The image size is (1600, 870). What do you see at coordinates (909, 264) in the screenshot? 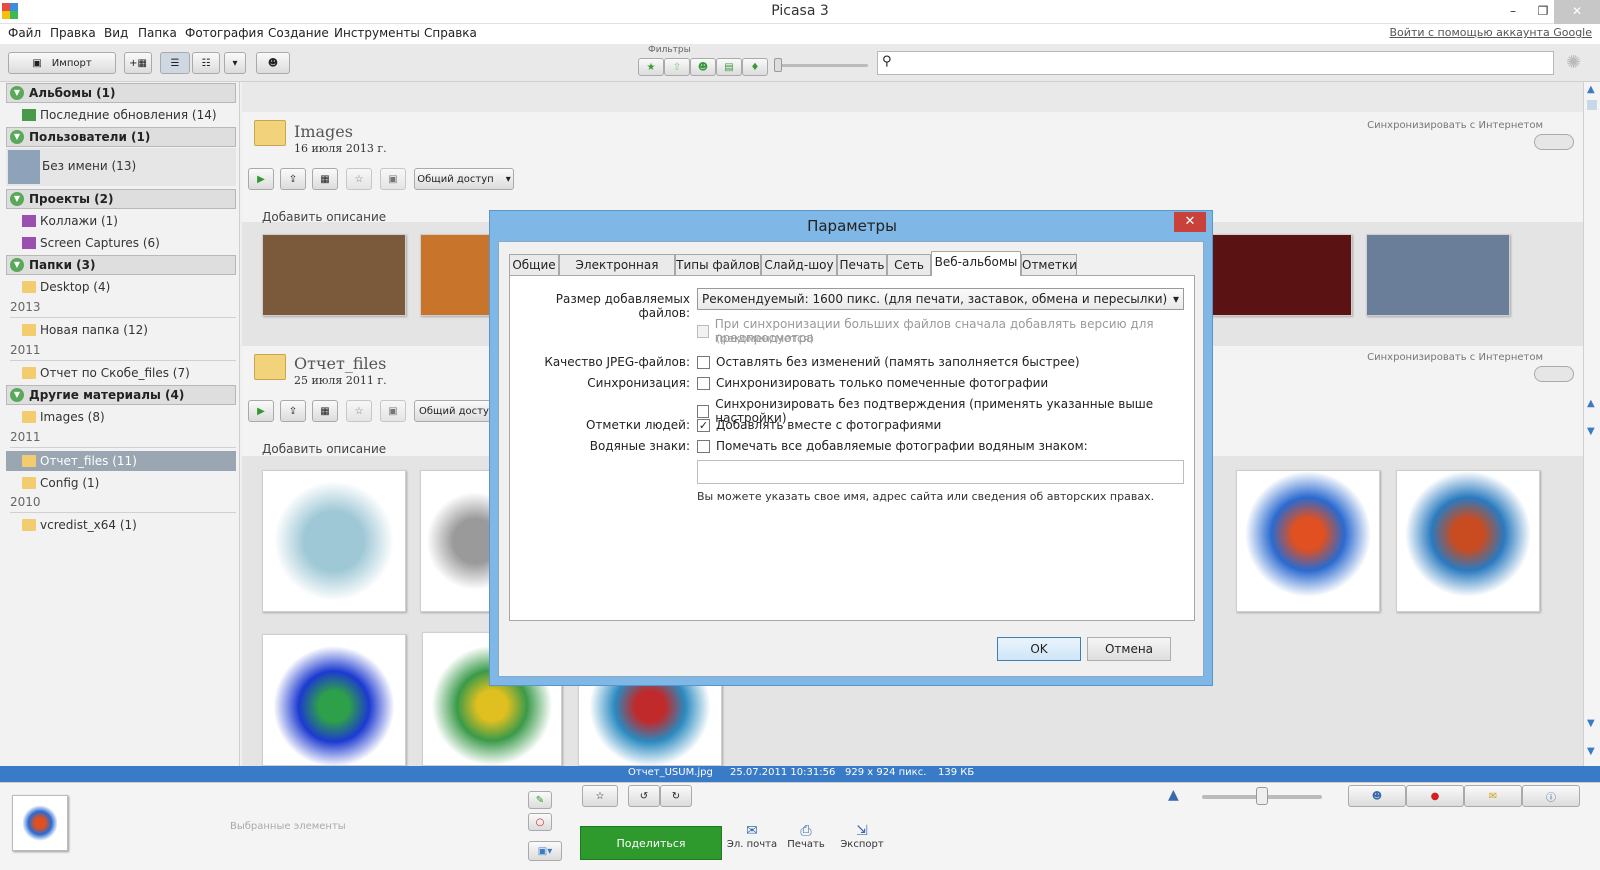
I see `tab-network: Сеть` at bounding box center [909, 264].